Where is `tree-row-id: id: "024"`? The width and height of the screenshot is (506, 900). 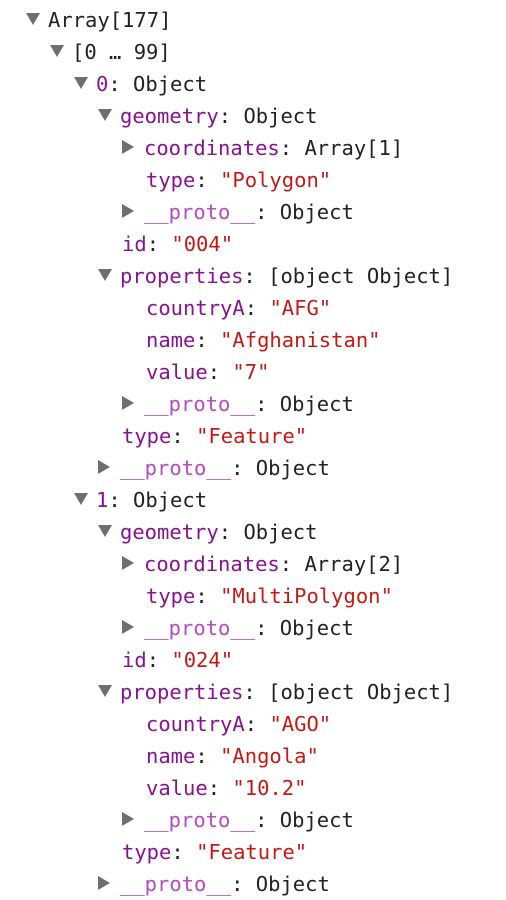 tree-row-id: id: "024" is located at coordinates (178, 660).